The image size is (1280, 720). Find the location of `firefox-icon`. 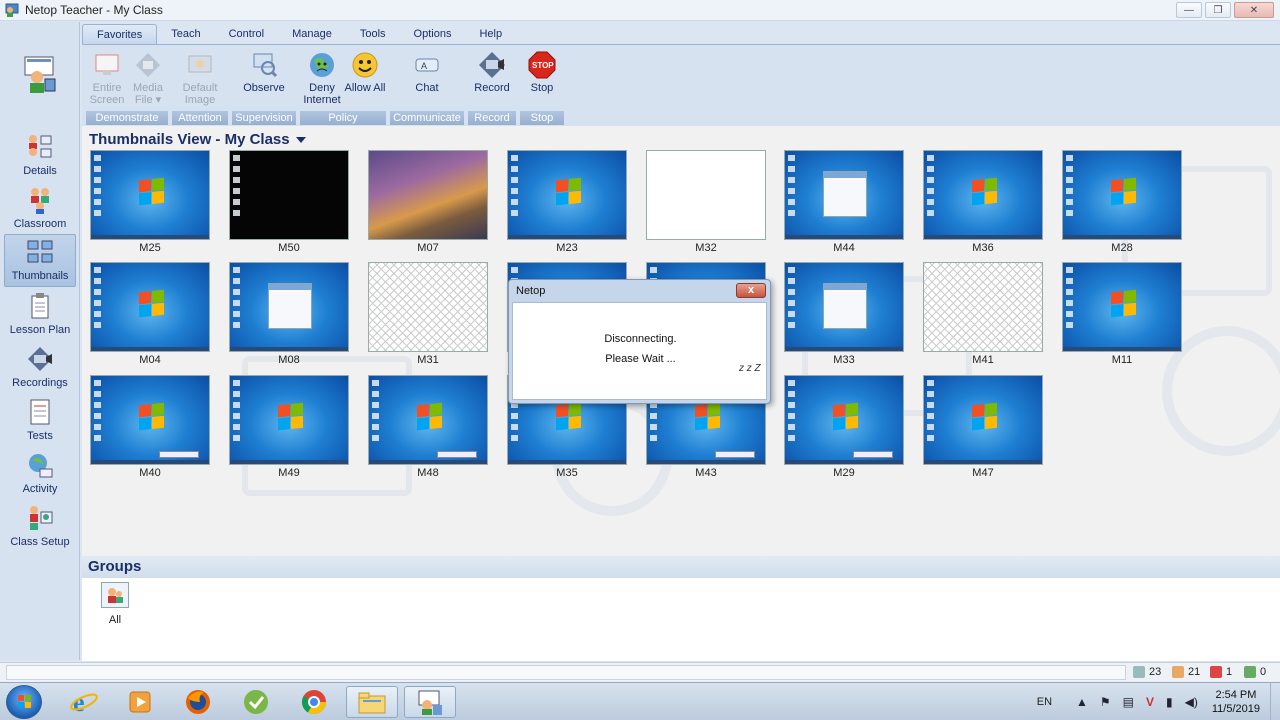

firefox-icon is located at coordinates (198, 702).